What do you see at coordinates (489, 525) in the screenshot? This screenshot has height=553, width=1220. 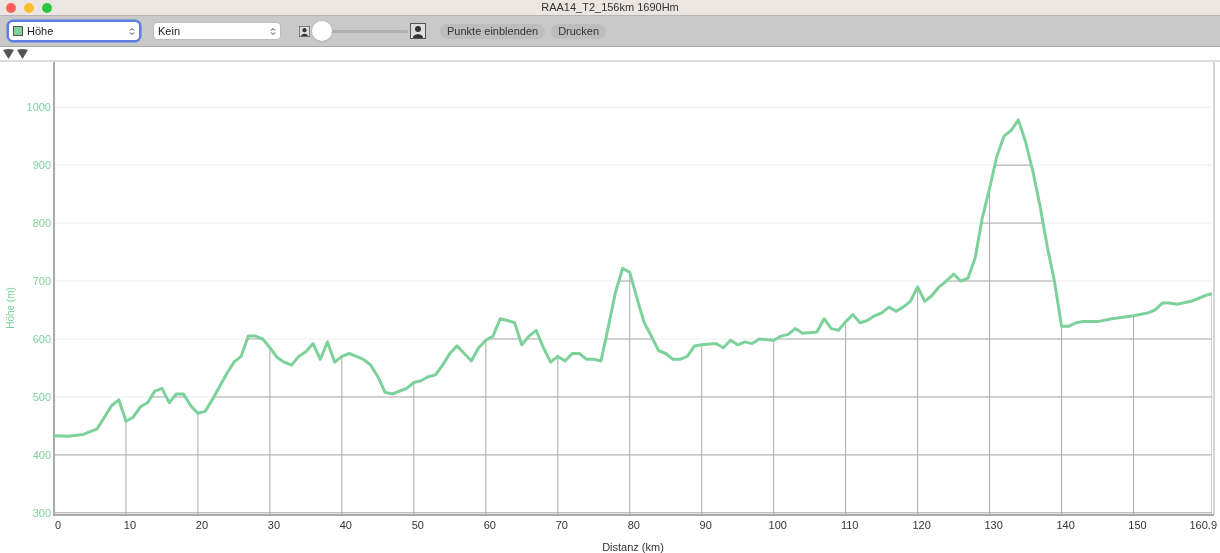 I see `x-tick-label: 60` at bounding box center [489, 525].